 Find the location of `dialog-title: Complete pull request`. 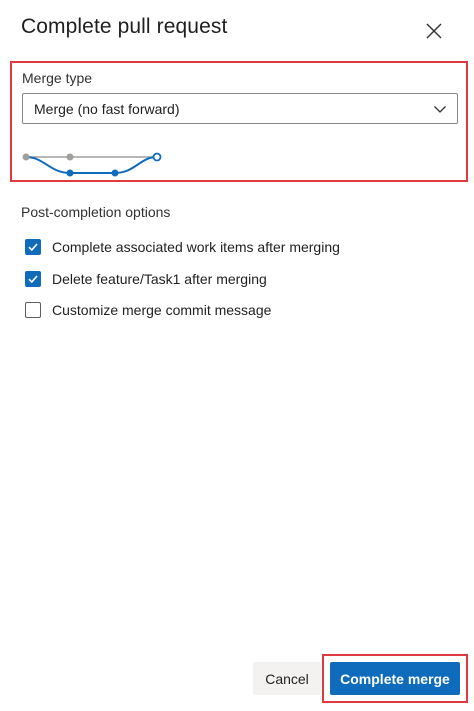

dialog-title: Complete pull request is located at coordinates (124, 26).